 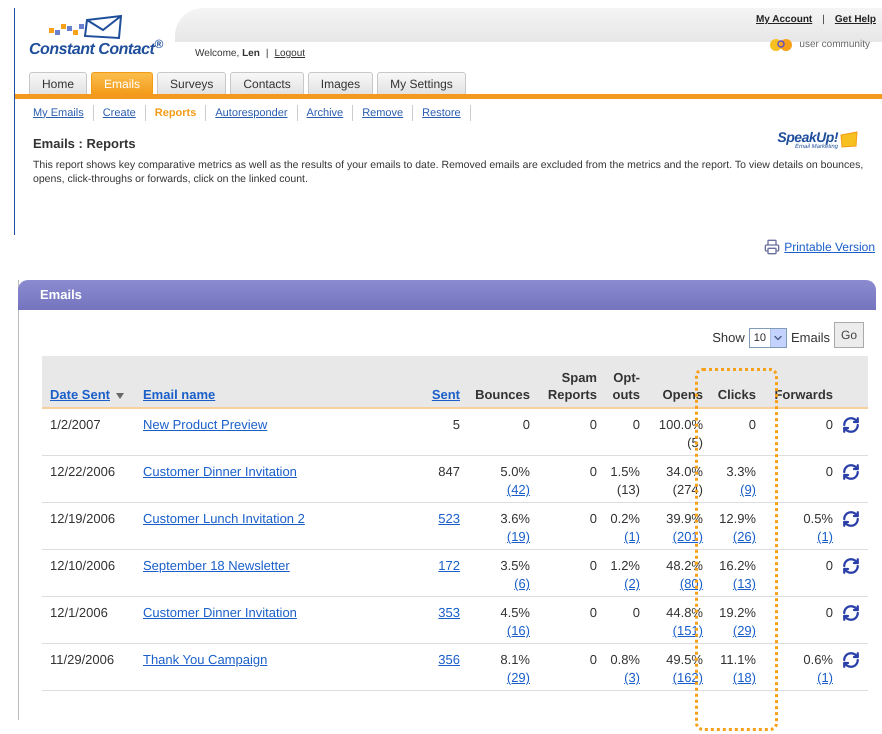 What do you see at coordinates (807, 137) in the screenshot?
I see `badge-title: SpeakUp!` at bounding box center [807, 137].